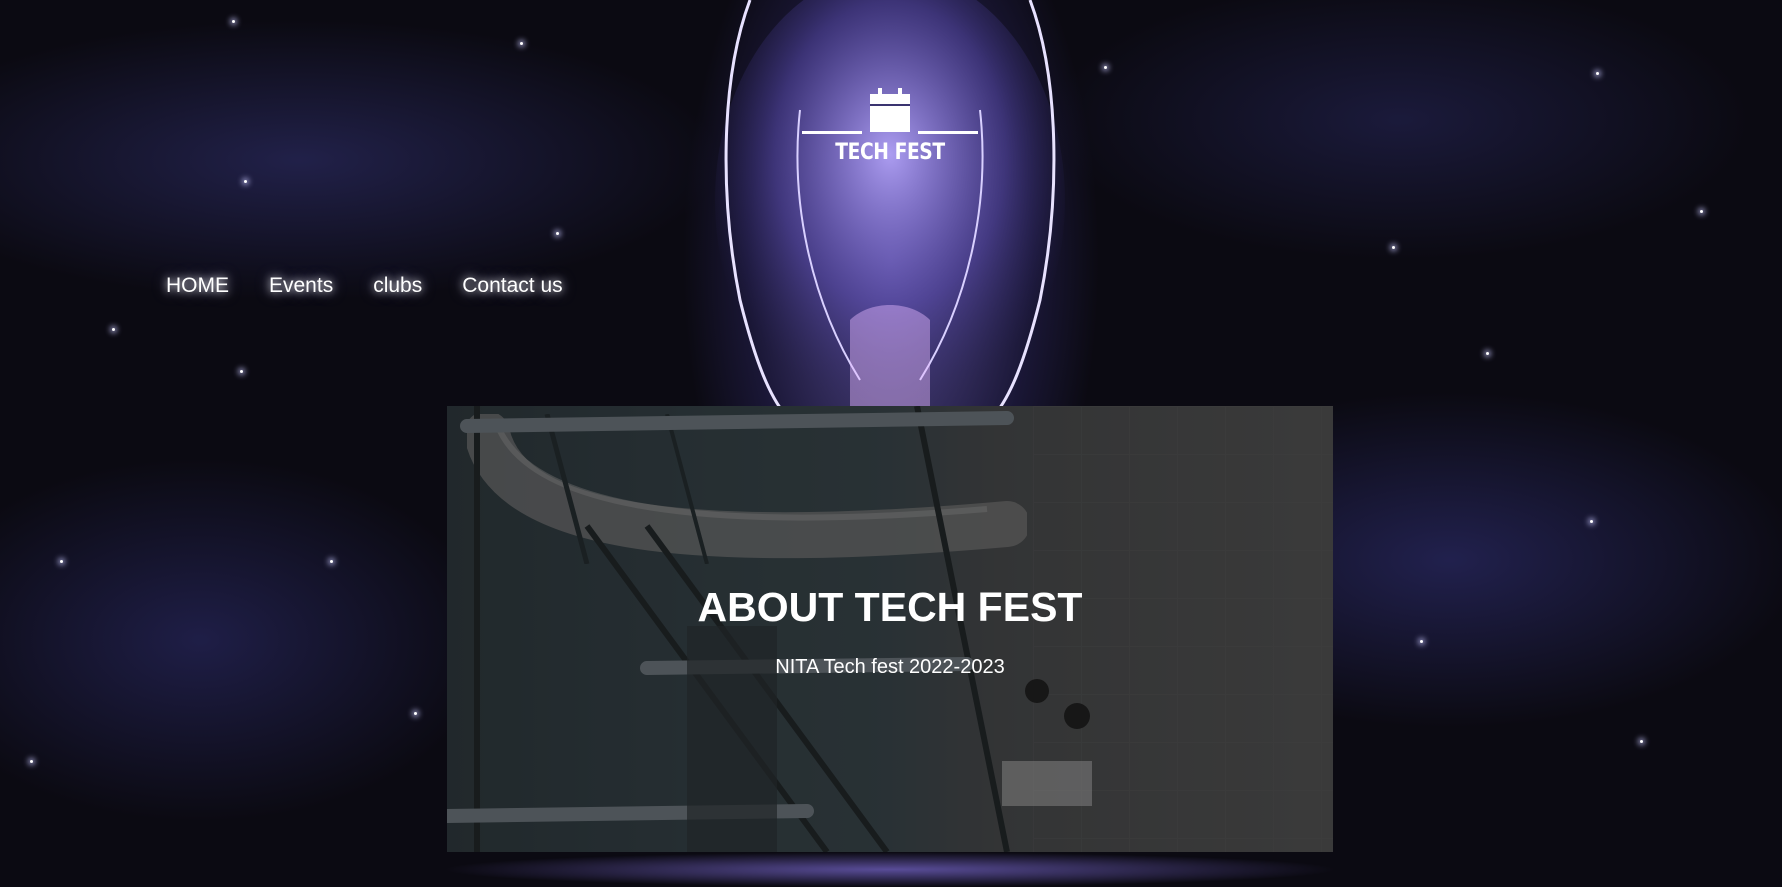 This screenshot has height=887, width=1782. I want to click on calendar-icon, so click(890, 110).